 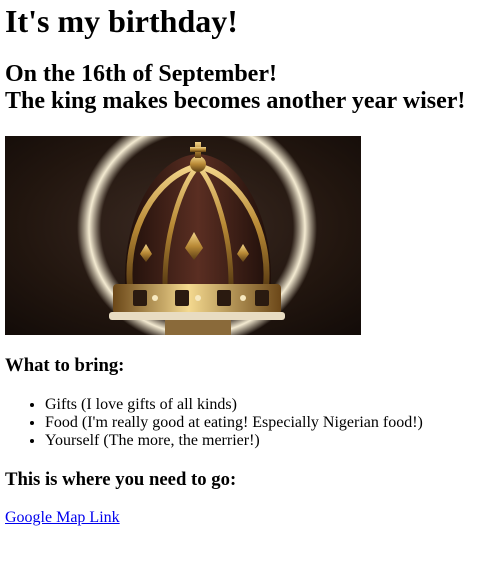 What do you see at coordinates (234, 441) in the screenshot?
I see `list-item: Yourself (The more, the merrier!)` at bounding box center [234, 441].